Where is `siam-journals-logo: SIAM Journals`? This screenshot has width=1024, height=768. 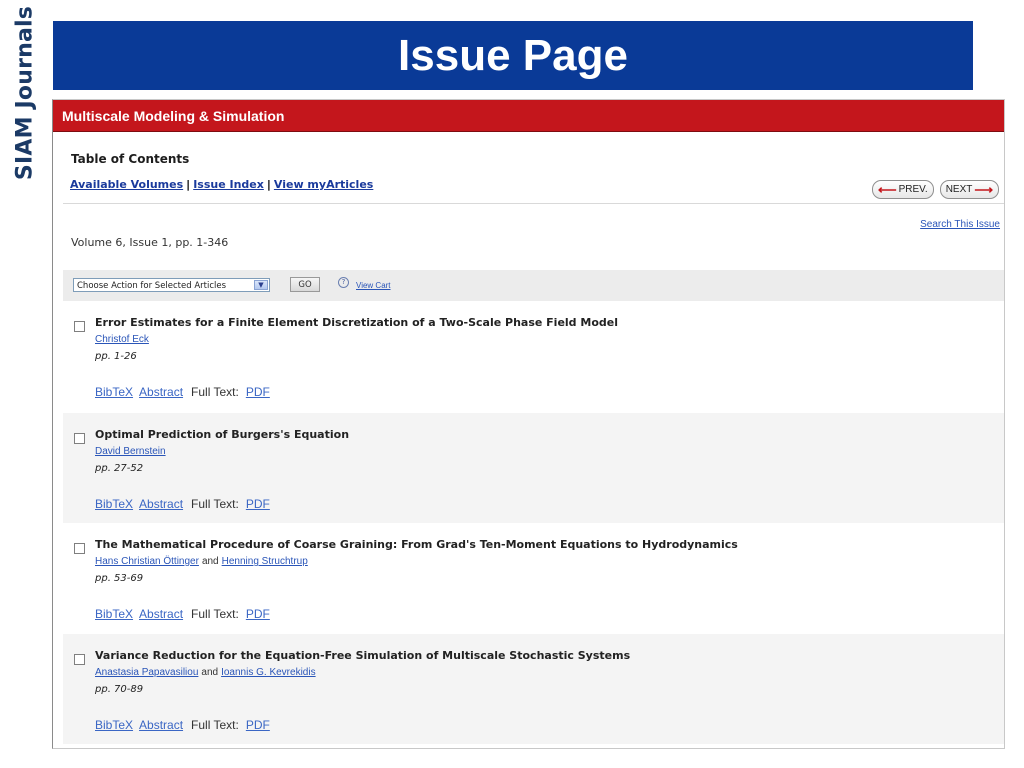 siam-journals-logo: SIAM Journals is located at coordinates (25, 93).